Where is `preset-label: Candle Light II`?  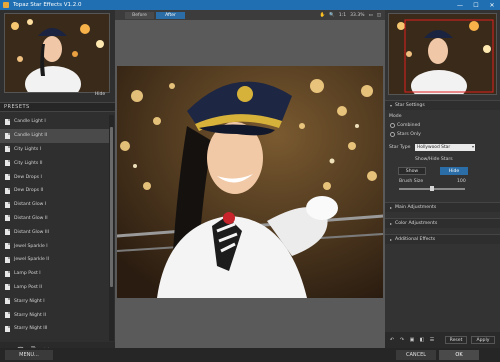
preset-label: Candle Light II is located at coordinates (31, 136).